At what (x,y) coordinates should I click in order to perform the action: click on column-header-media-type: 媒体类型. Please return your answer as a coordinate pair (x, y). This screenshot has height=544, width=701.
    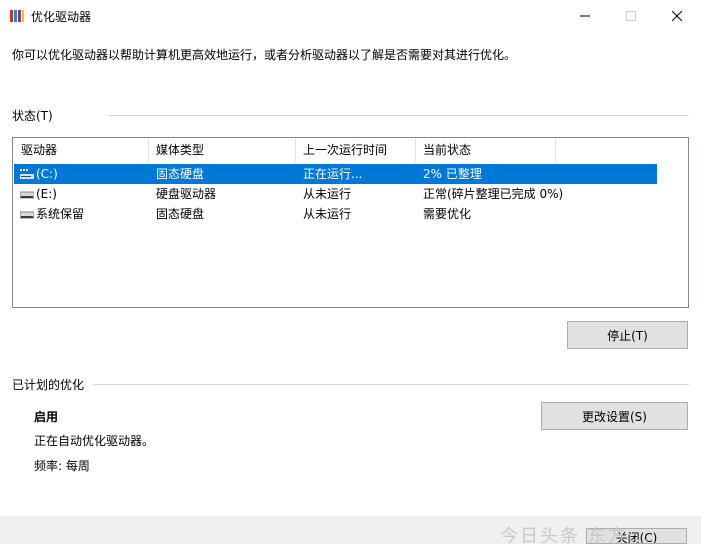
    Looking at the image, I should click on (221, 150).